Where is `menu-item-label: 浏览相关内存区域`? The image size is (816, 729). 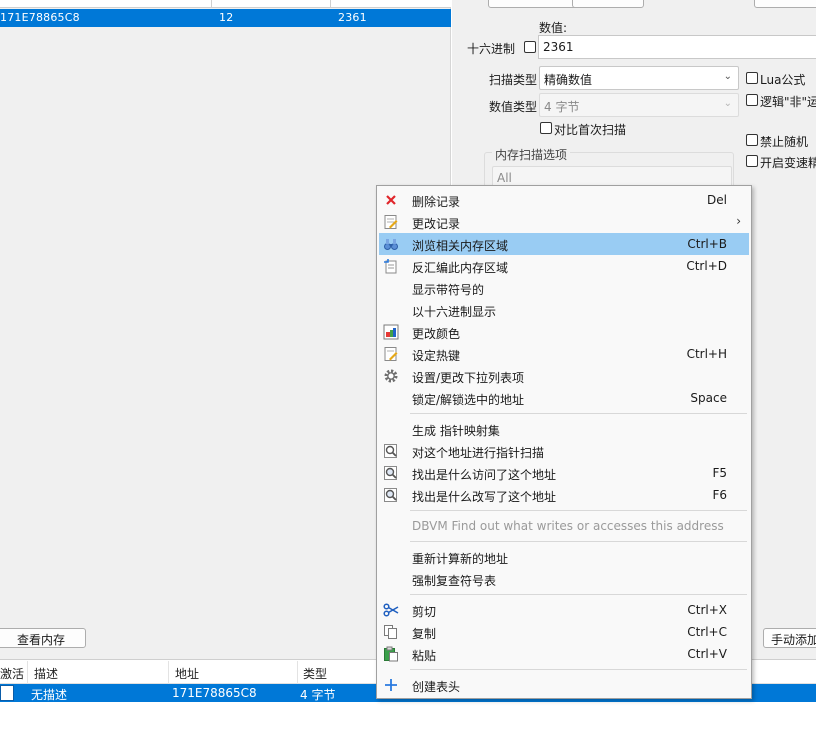
menu-item-label: 浏览相关内存区域 is located at coordinates (460, 246).